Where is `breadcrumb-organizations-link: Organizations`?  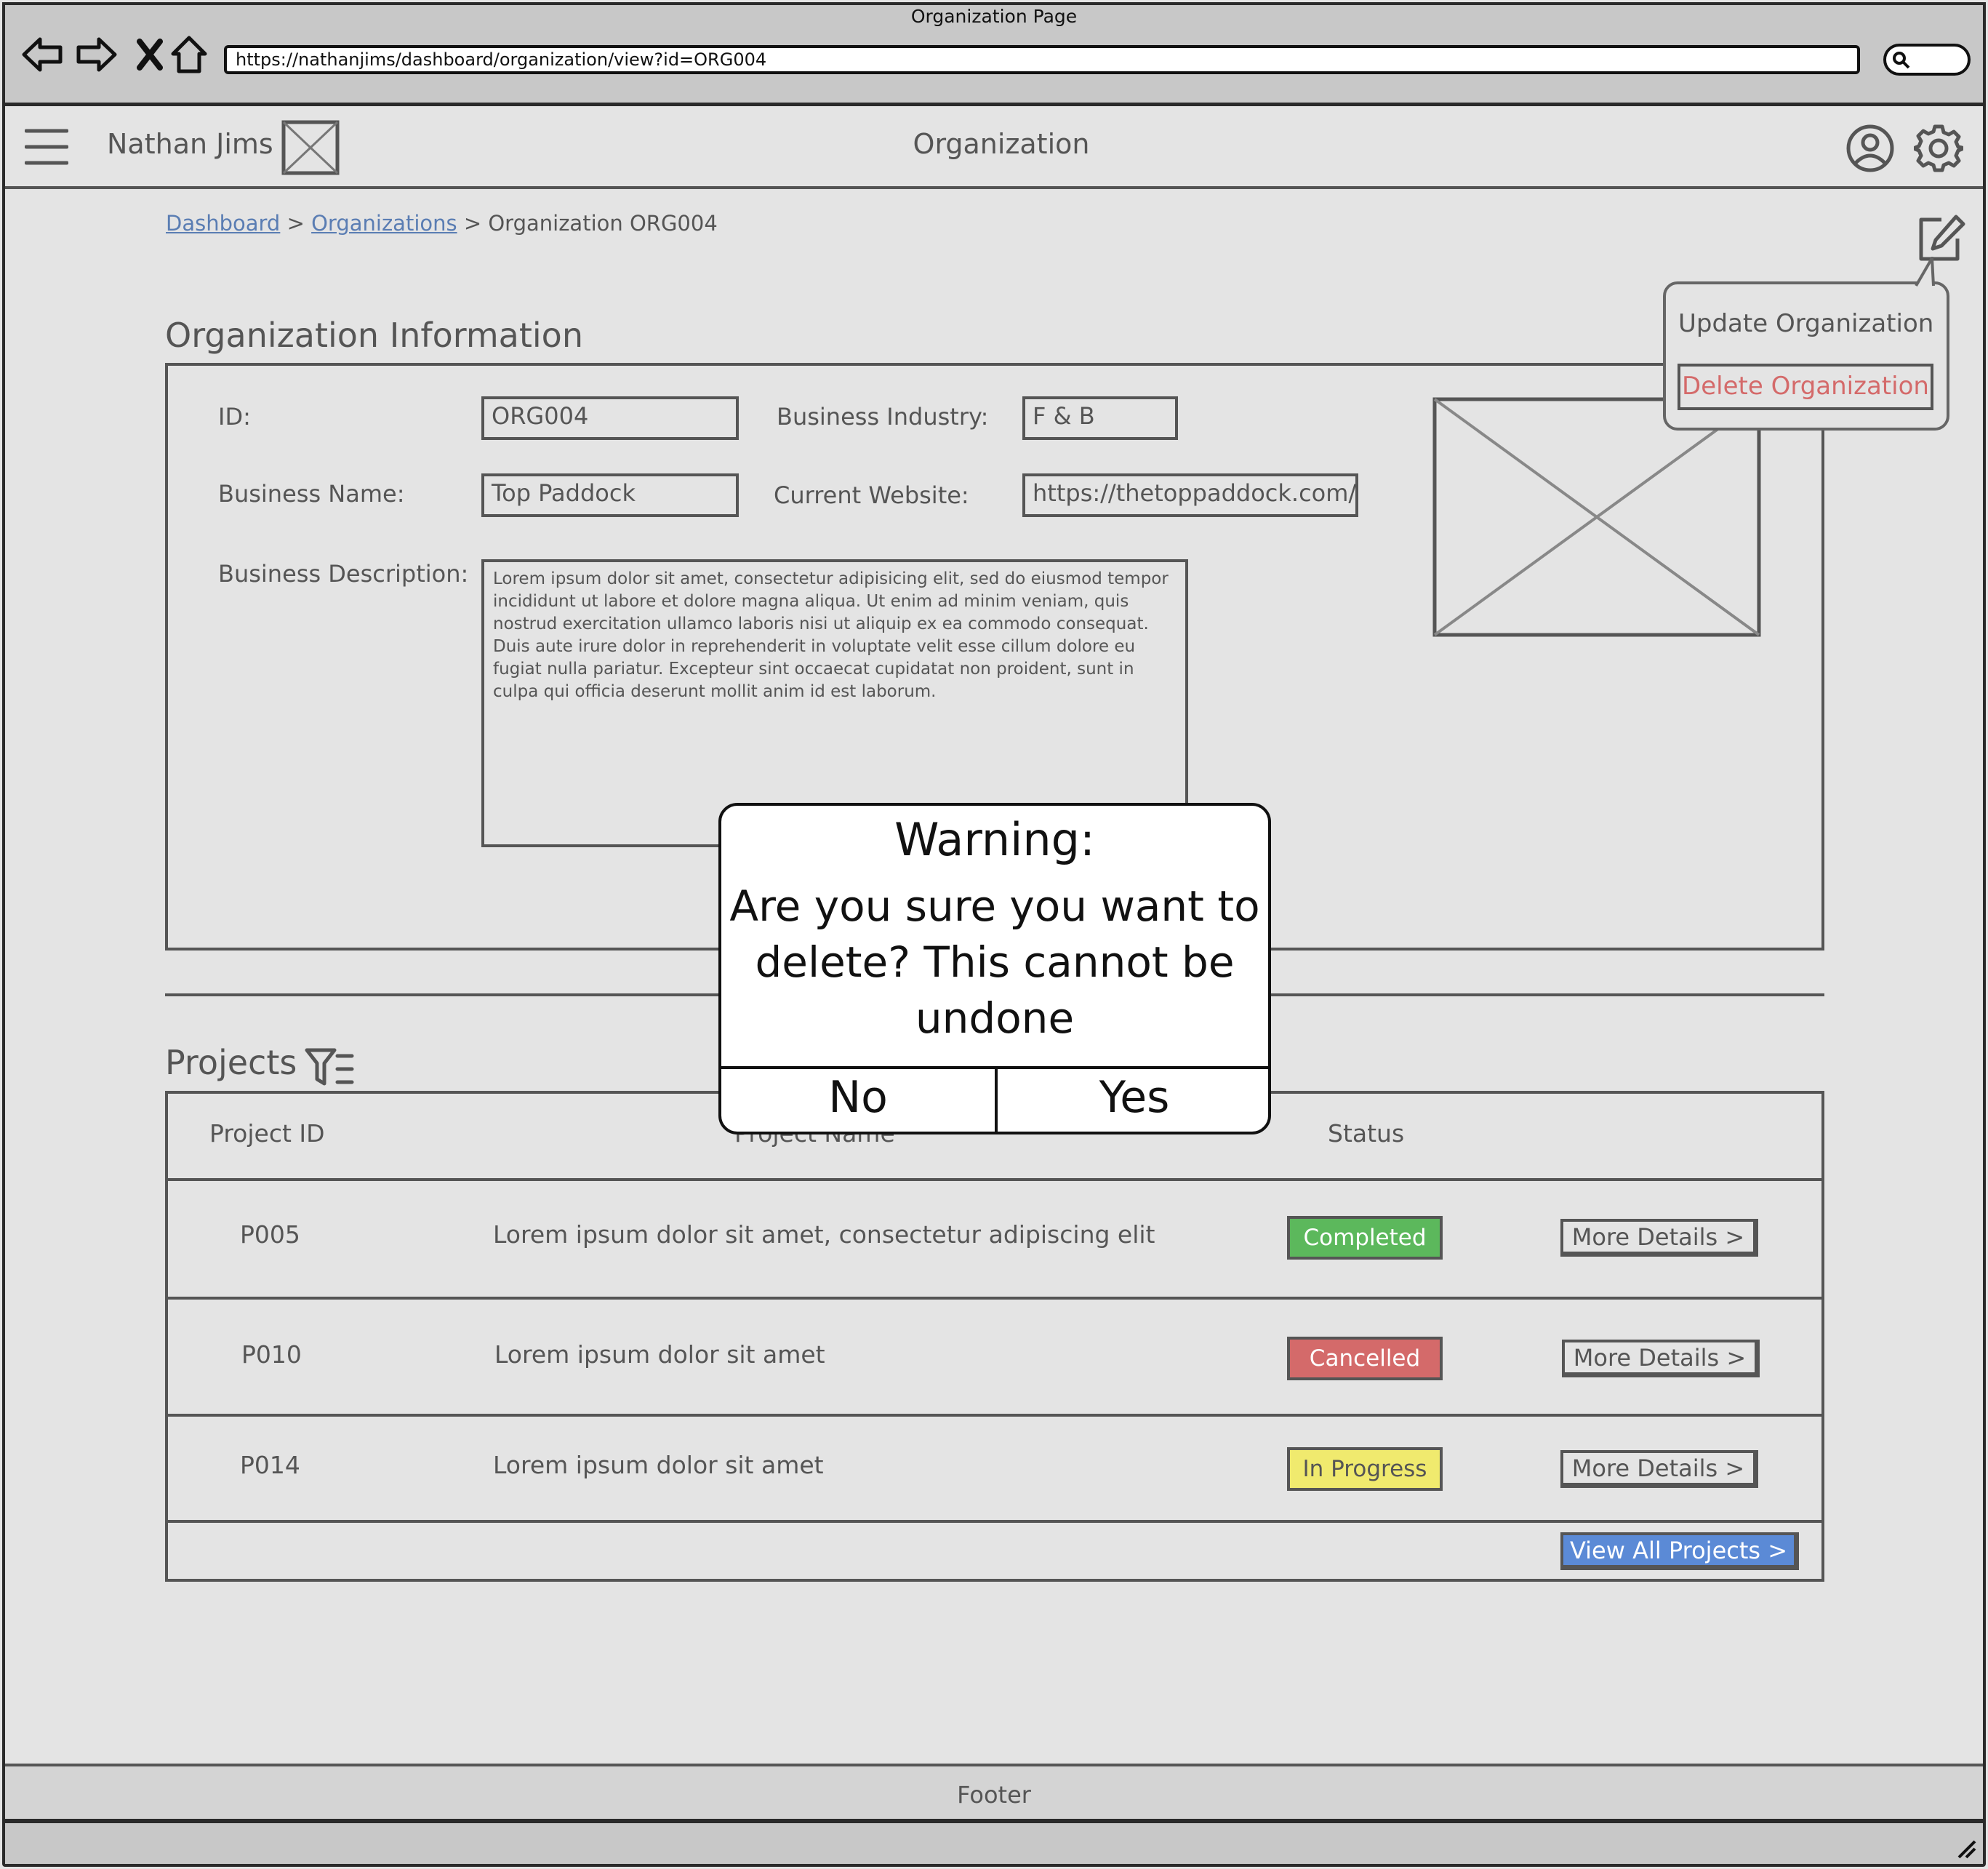
breadcrumb-organizations-link: Organizations is located at coordinates (384, 223).